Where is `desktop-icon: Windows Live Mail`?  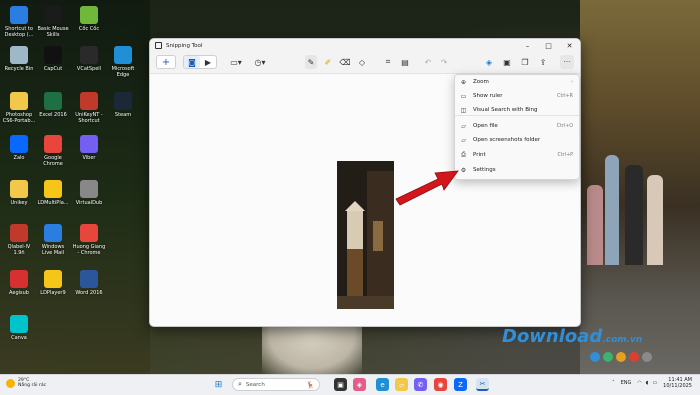 desktop-icon: Windows Live Mail is located at coordinates (53, 240).